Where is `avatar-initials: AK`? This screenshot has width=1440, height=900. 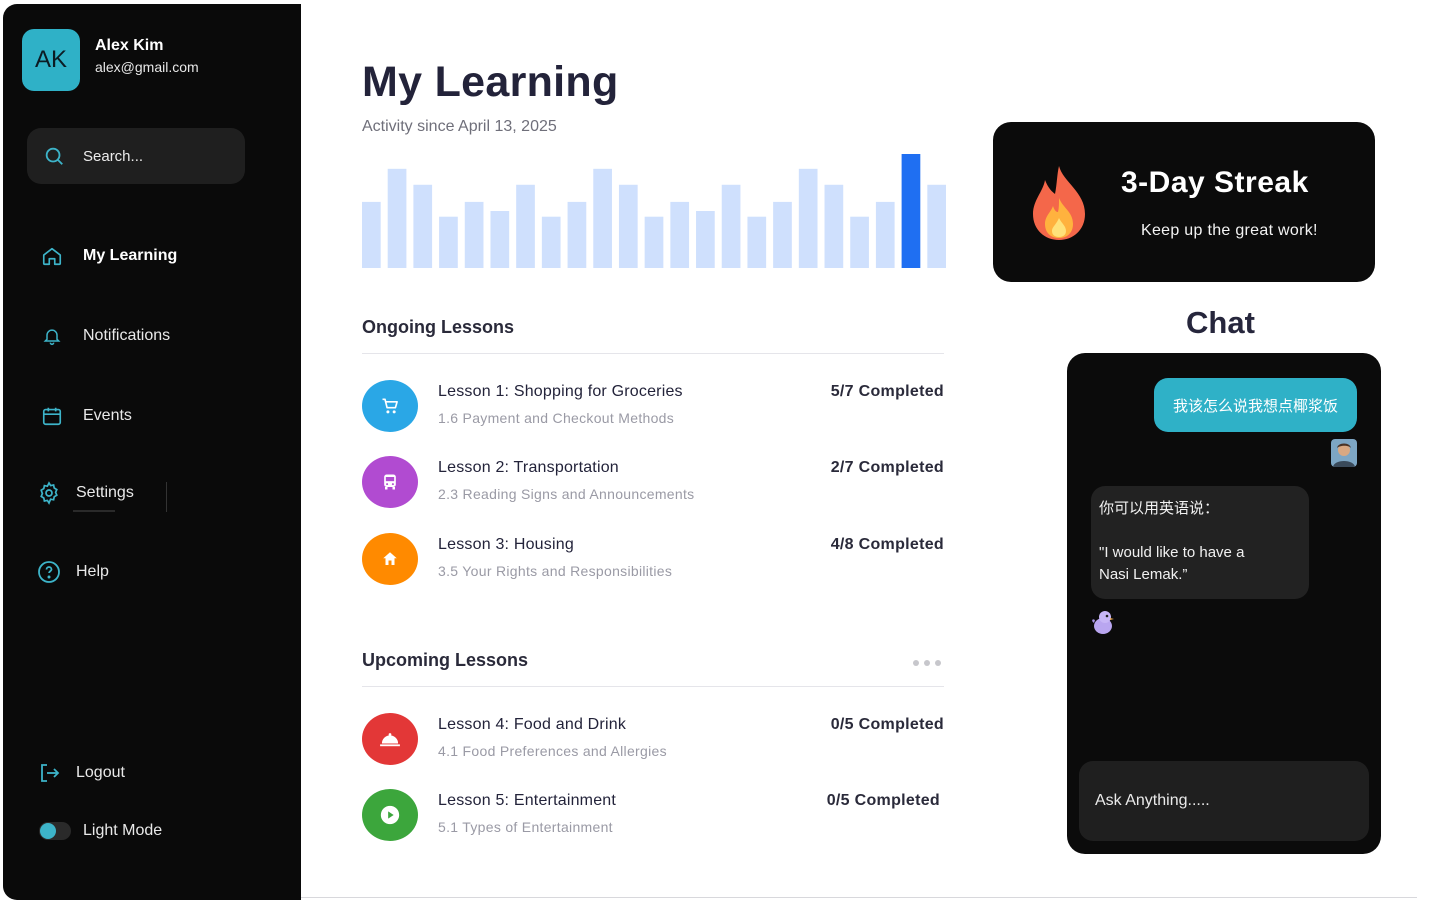
avatar-initials: AK is located at coordinates (50, 59).